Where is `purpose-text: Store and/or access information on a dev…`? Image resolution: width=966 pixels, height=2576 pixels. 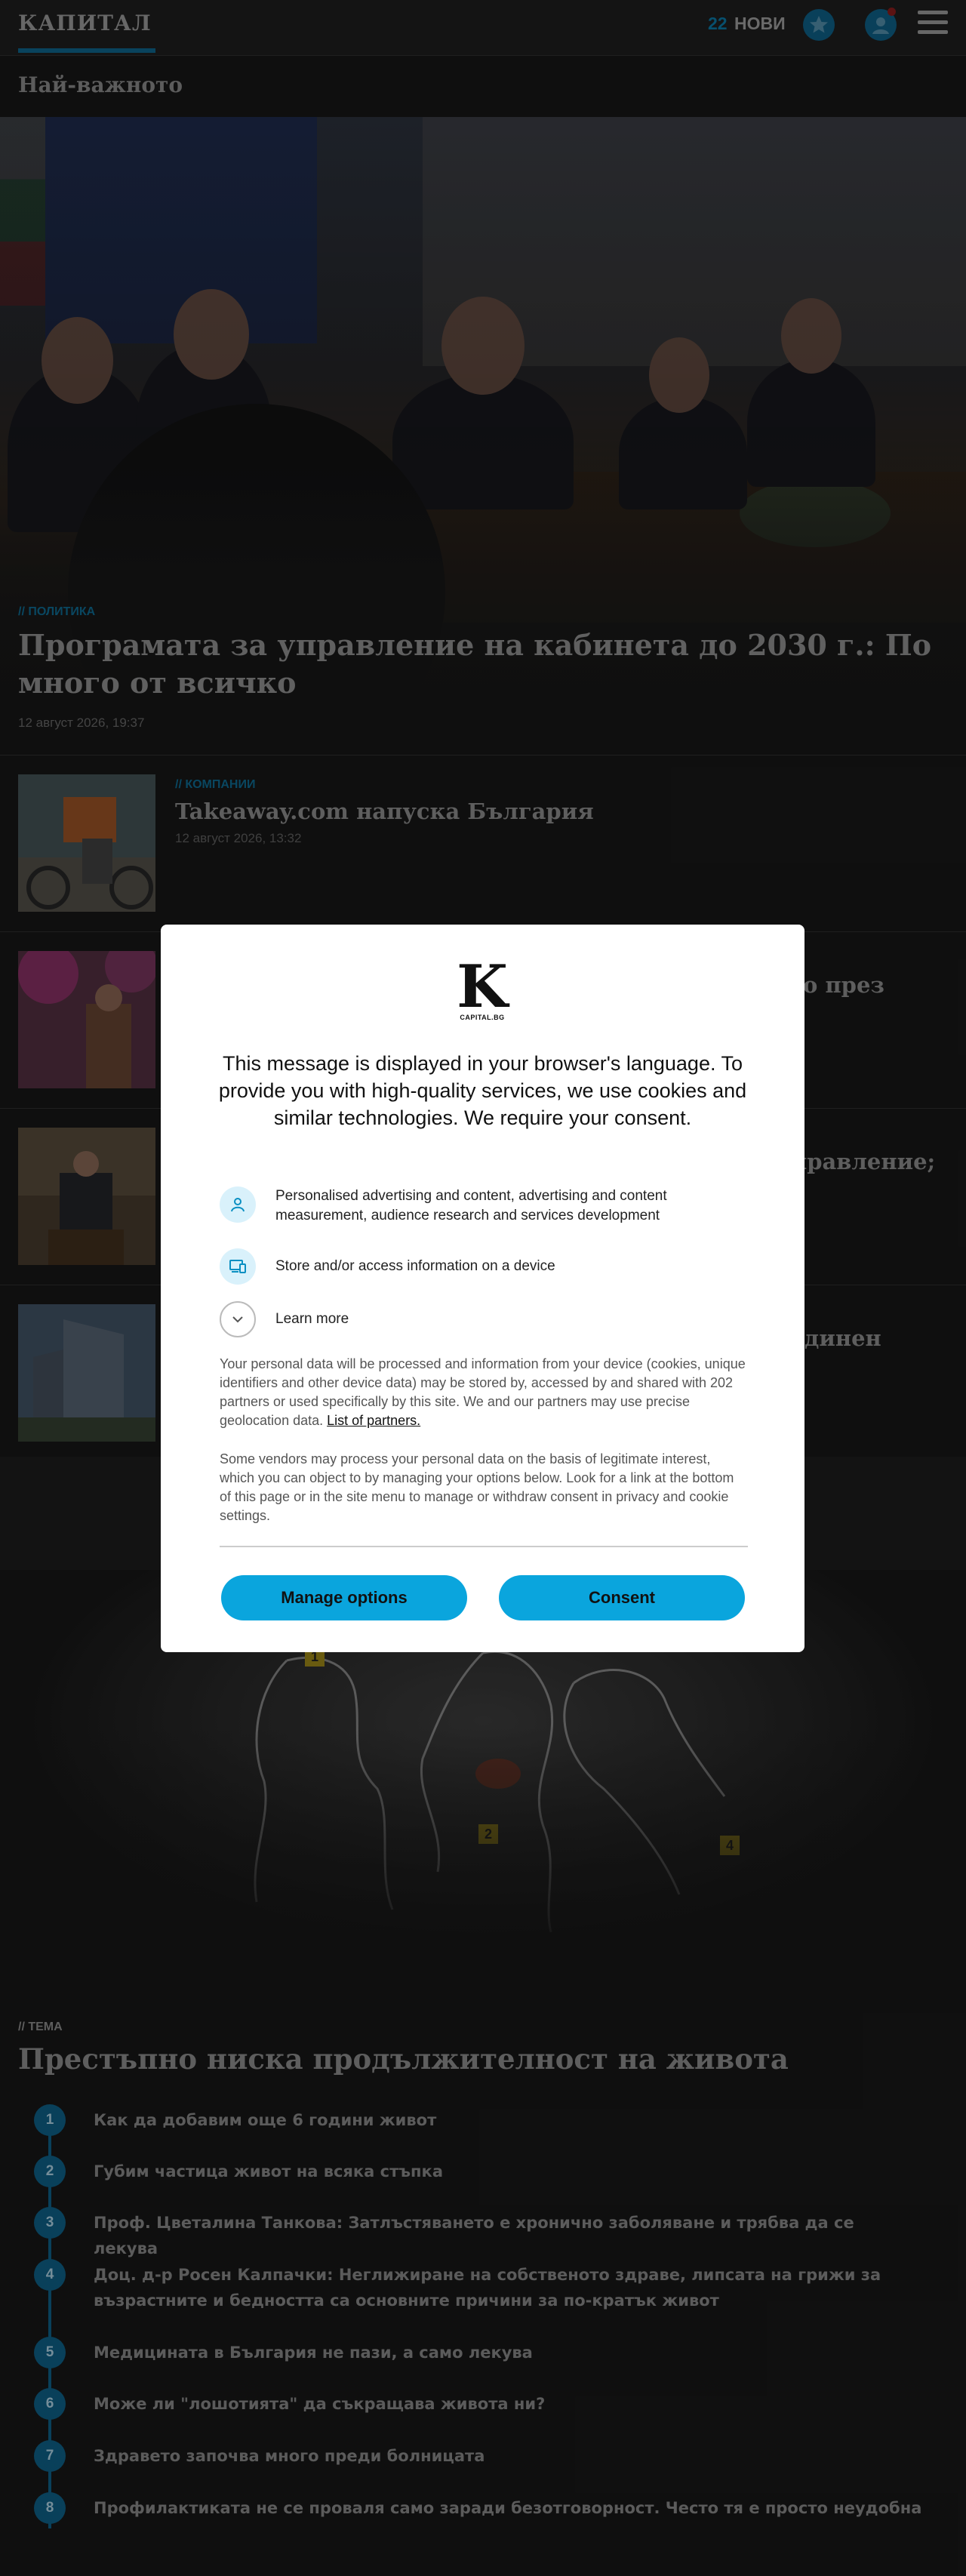
purpose-text: Store and/or access information on a dev… is located at coordinates (415, 1266).